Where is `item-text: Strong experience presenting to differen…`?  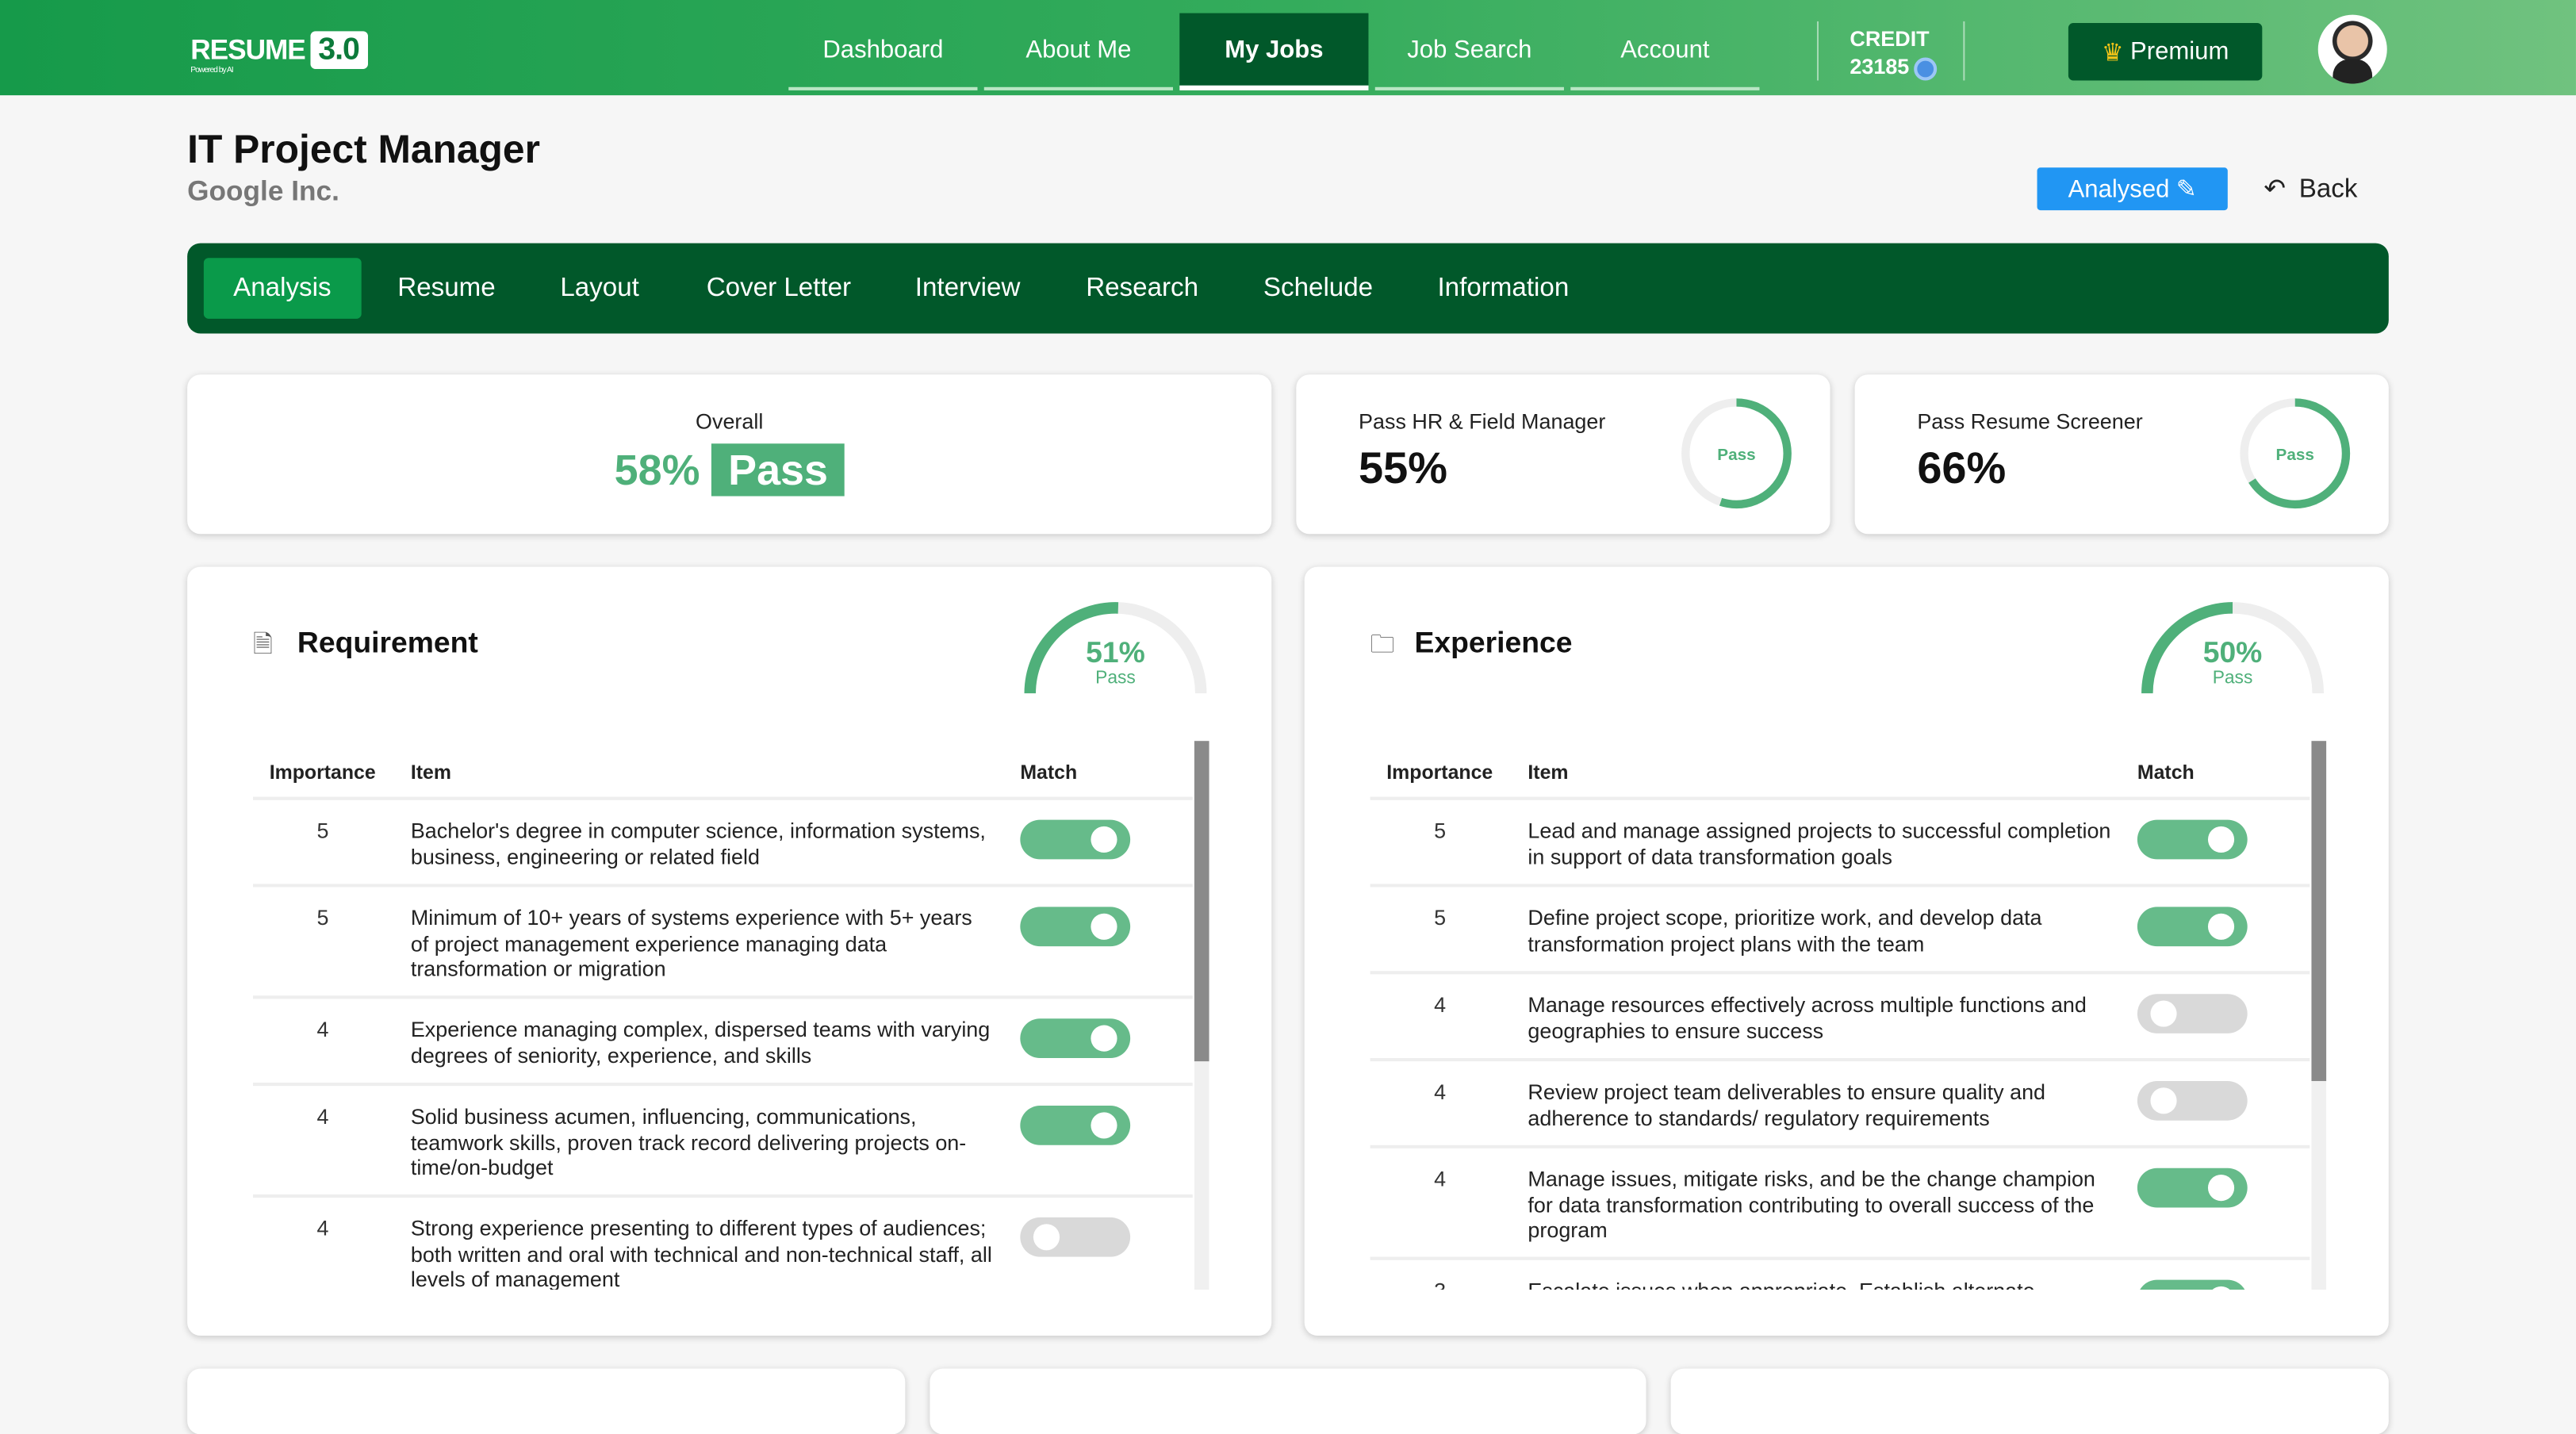
item-text: Strong experience presenting to differen… is located at coordinates (701, 1252).